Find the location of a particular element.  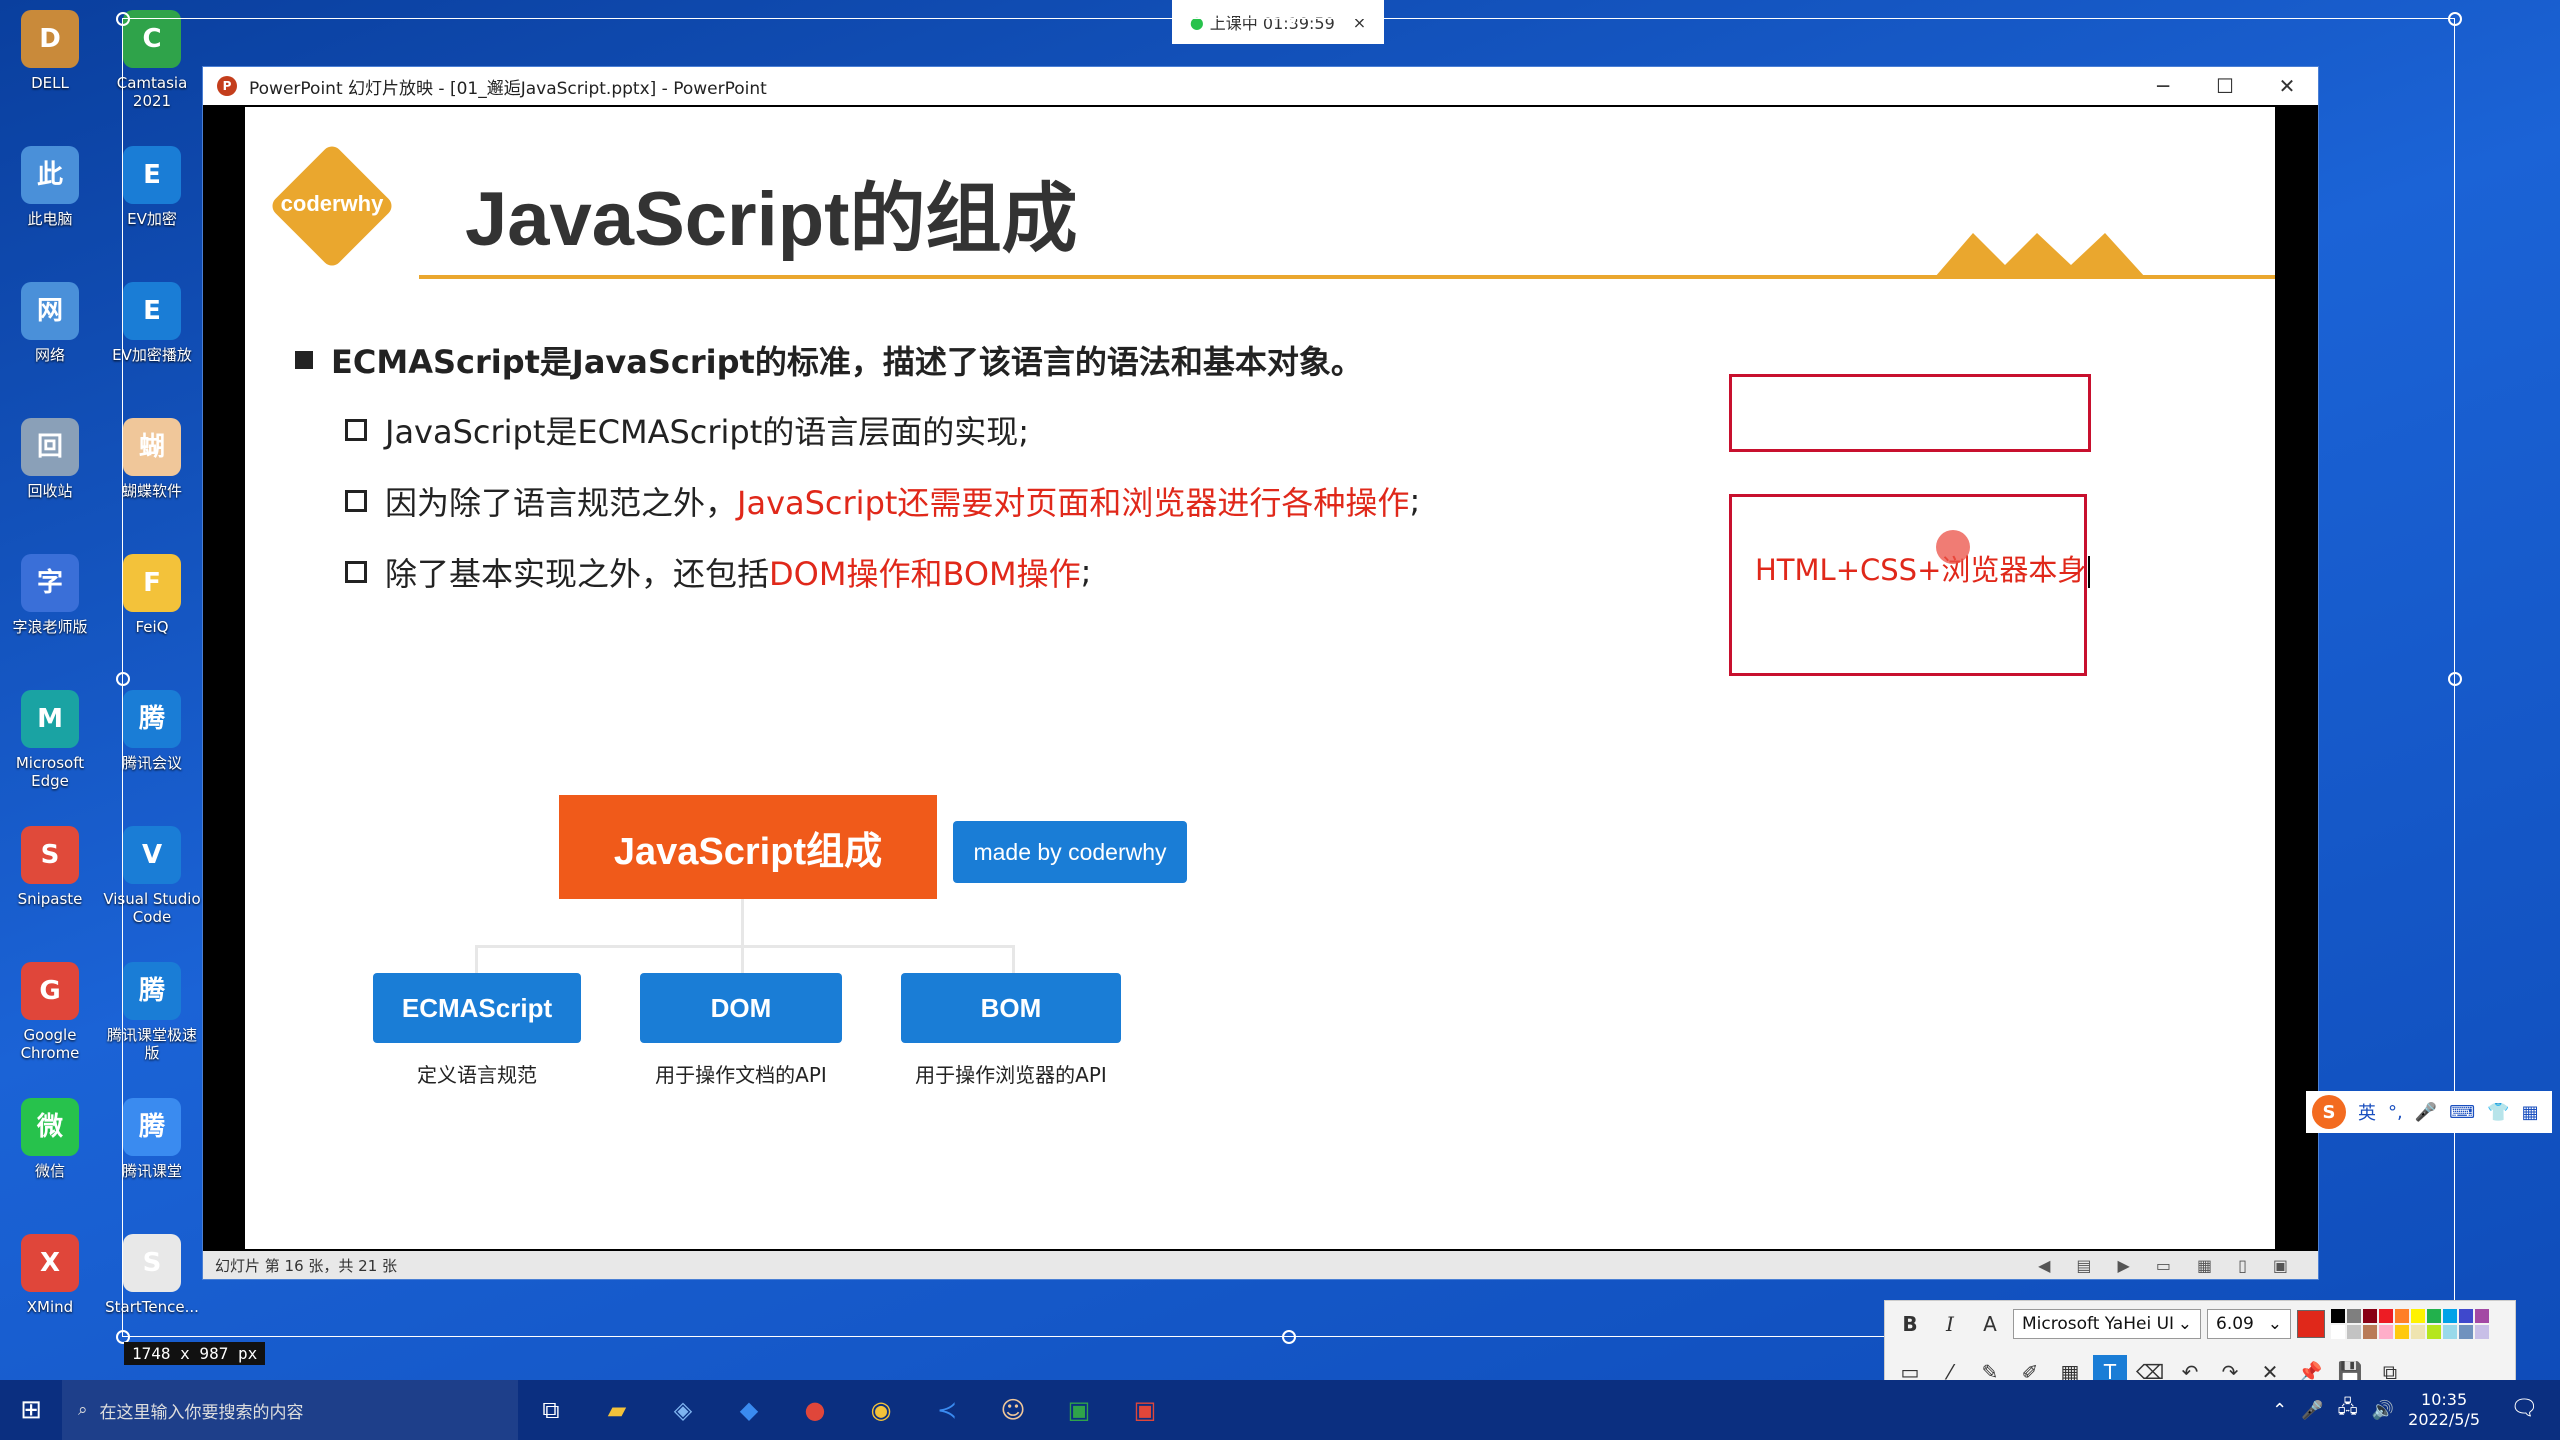

chrome-taskbar-icon: ◉ is located at coordinates (881, 1410).